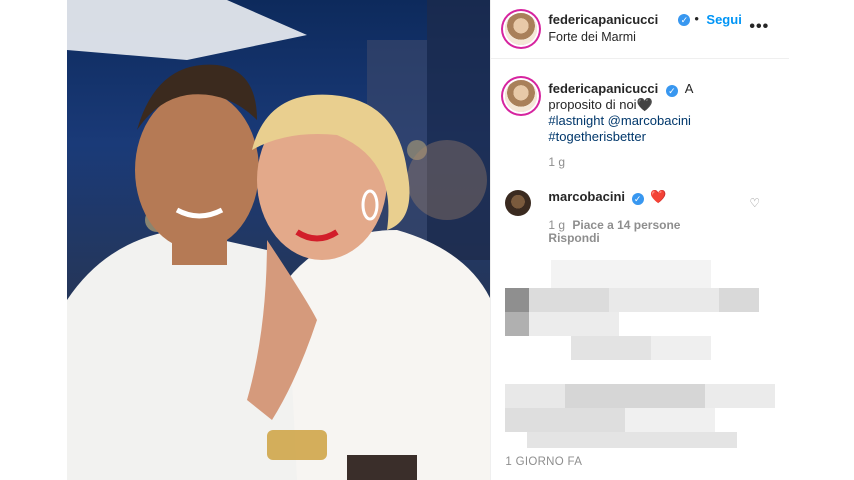 The width and height of the screenshot is (854, 480). I want to click on commenter-username: marcobacini, so click(586, 196).